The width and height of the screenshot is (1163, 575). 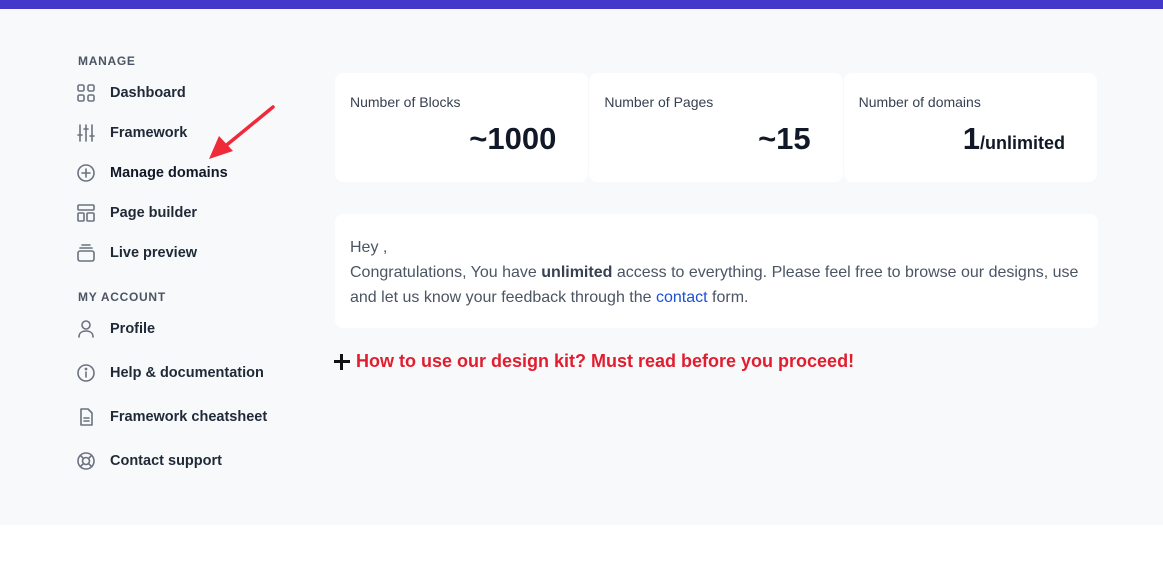 I want to click on sidebar-item-profile: Profile, so click(x=115, y=329).